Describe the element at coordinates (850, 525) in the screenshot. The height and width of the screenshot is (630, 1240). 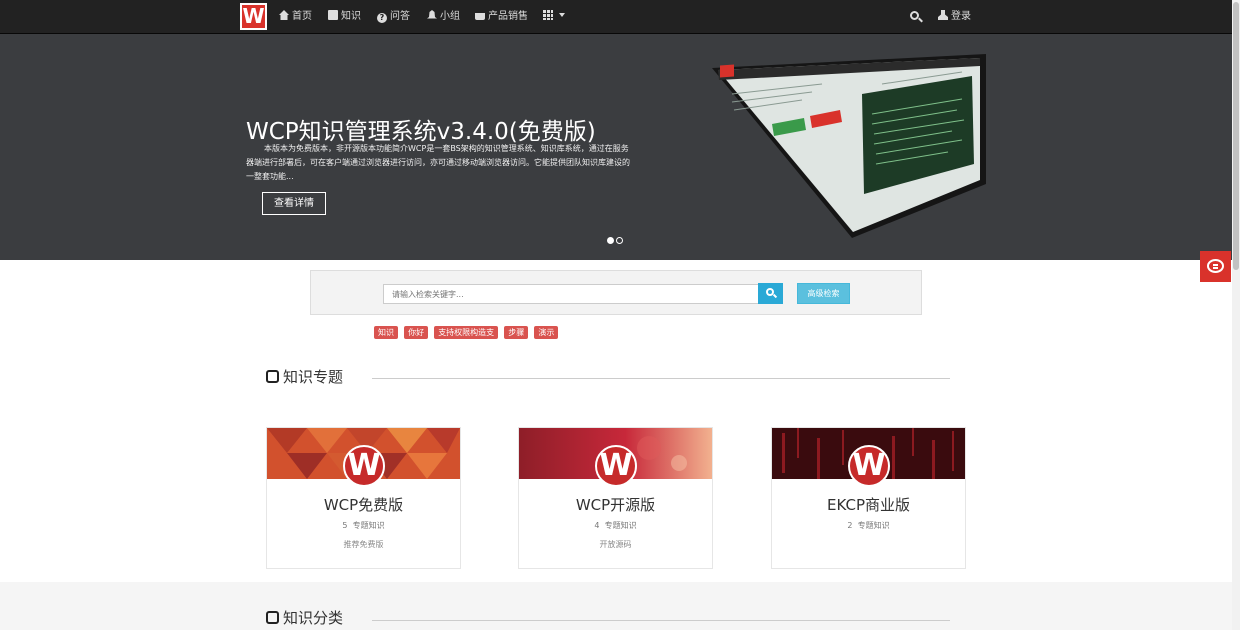
I see `card-count-value: 2` at that location.